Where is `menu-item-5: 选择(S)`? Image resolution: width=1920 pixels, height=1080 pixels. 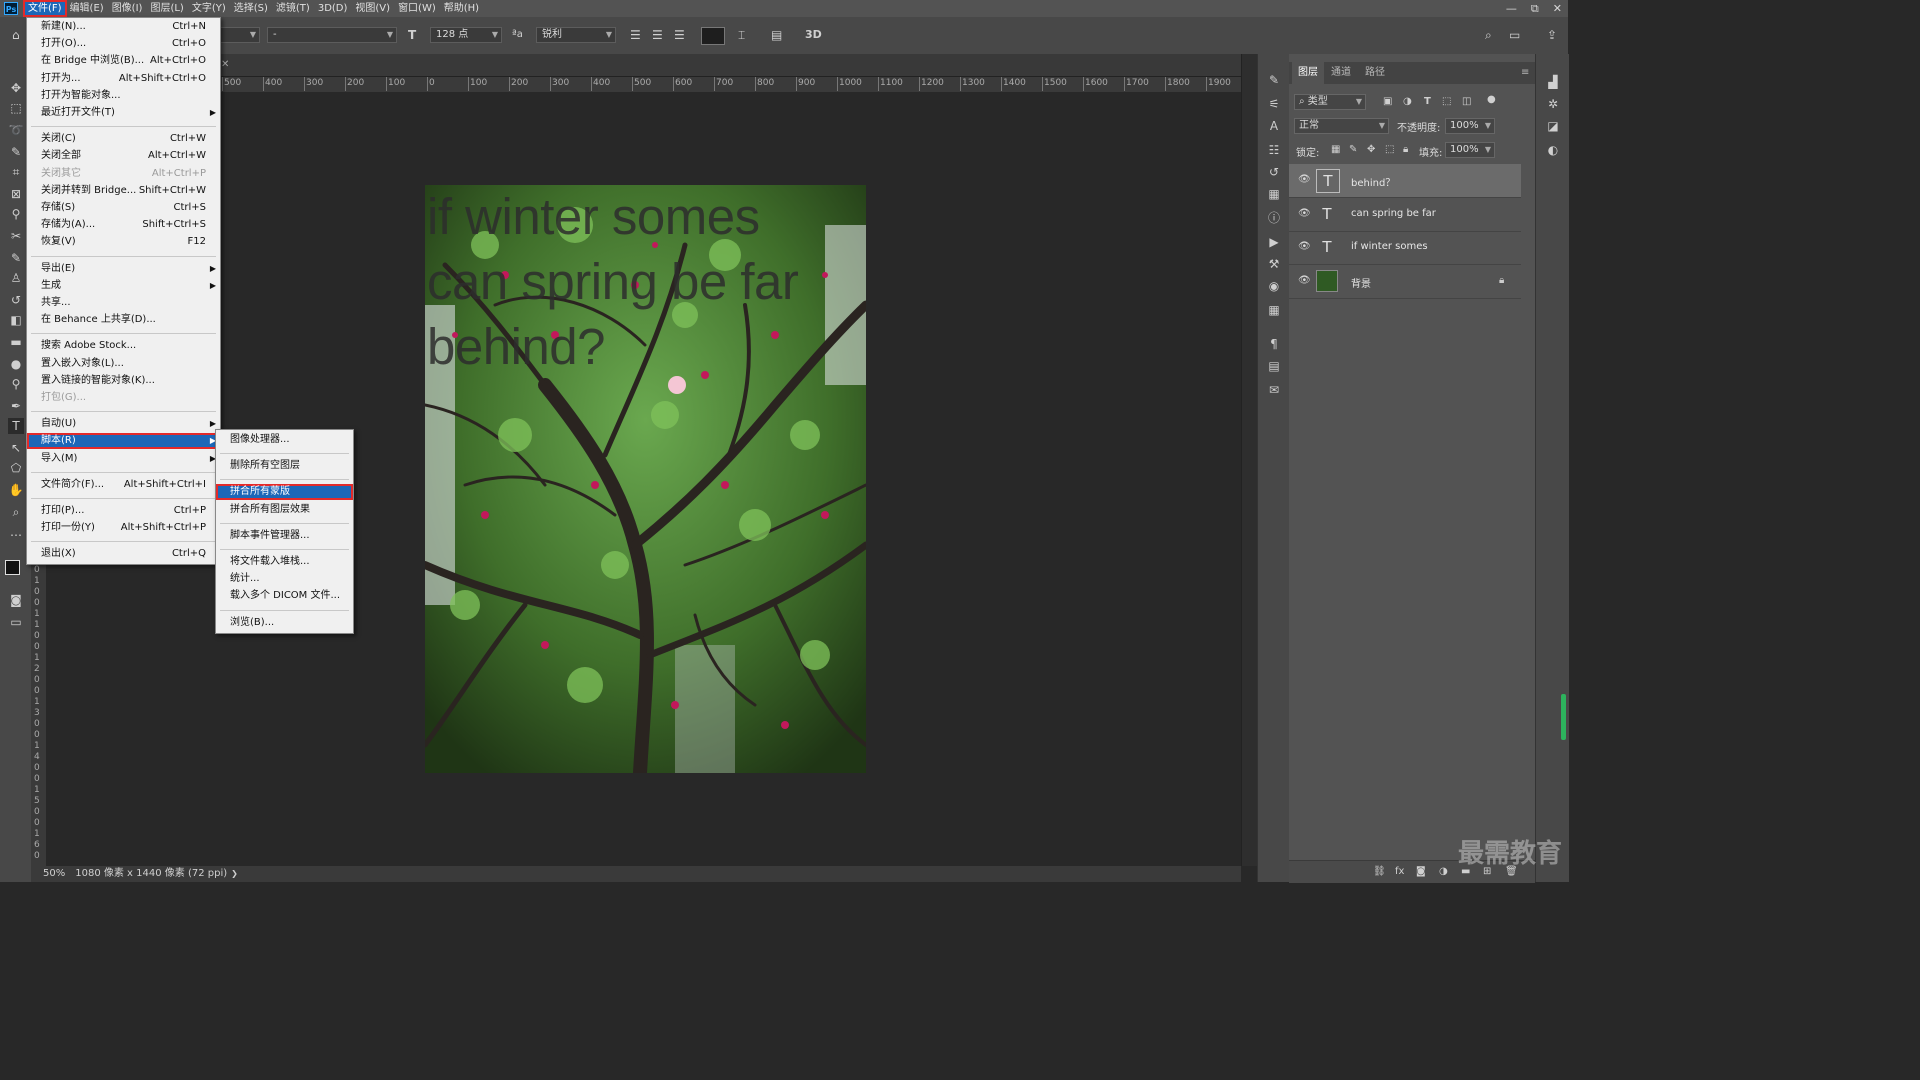 menu-item-5: 选择(S) is located at coordinates (251, 8).